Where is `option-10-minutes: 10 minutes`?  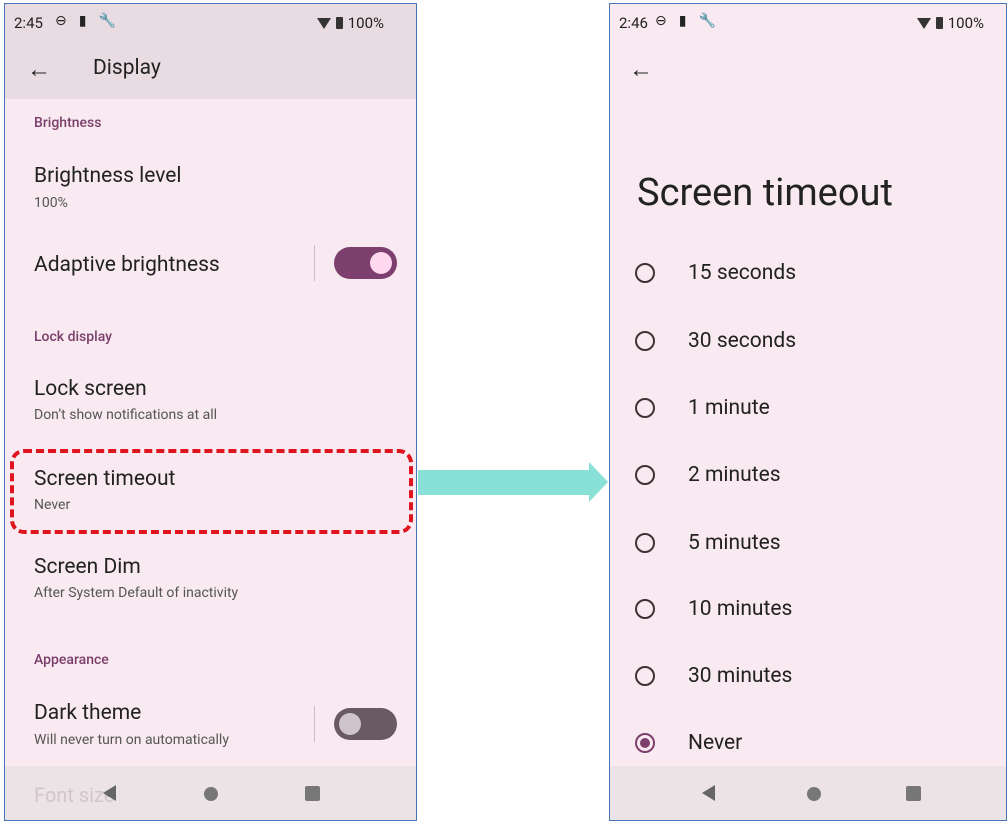 option-10-minutes: 10 minutes is located at coordinates (713, 609).